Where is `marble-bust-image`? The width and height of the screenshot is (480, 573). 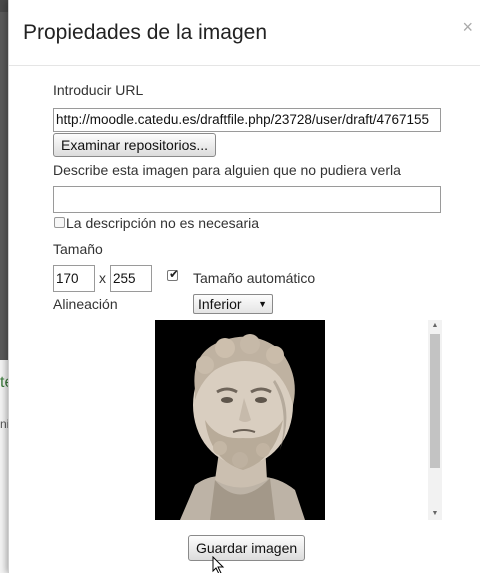
marble-bust-image is located at coordinates (240, 420).